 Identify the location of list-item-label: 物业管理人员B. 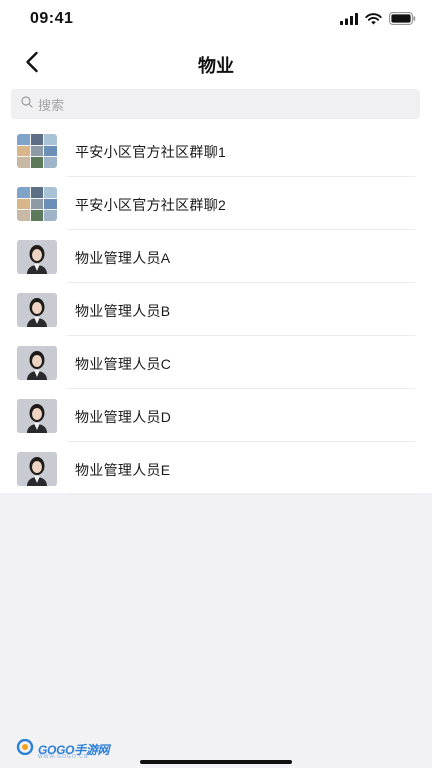
(123, 311).